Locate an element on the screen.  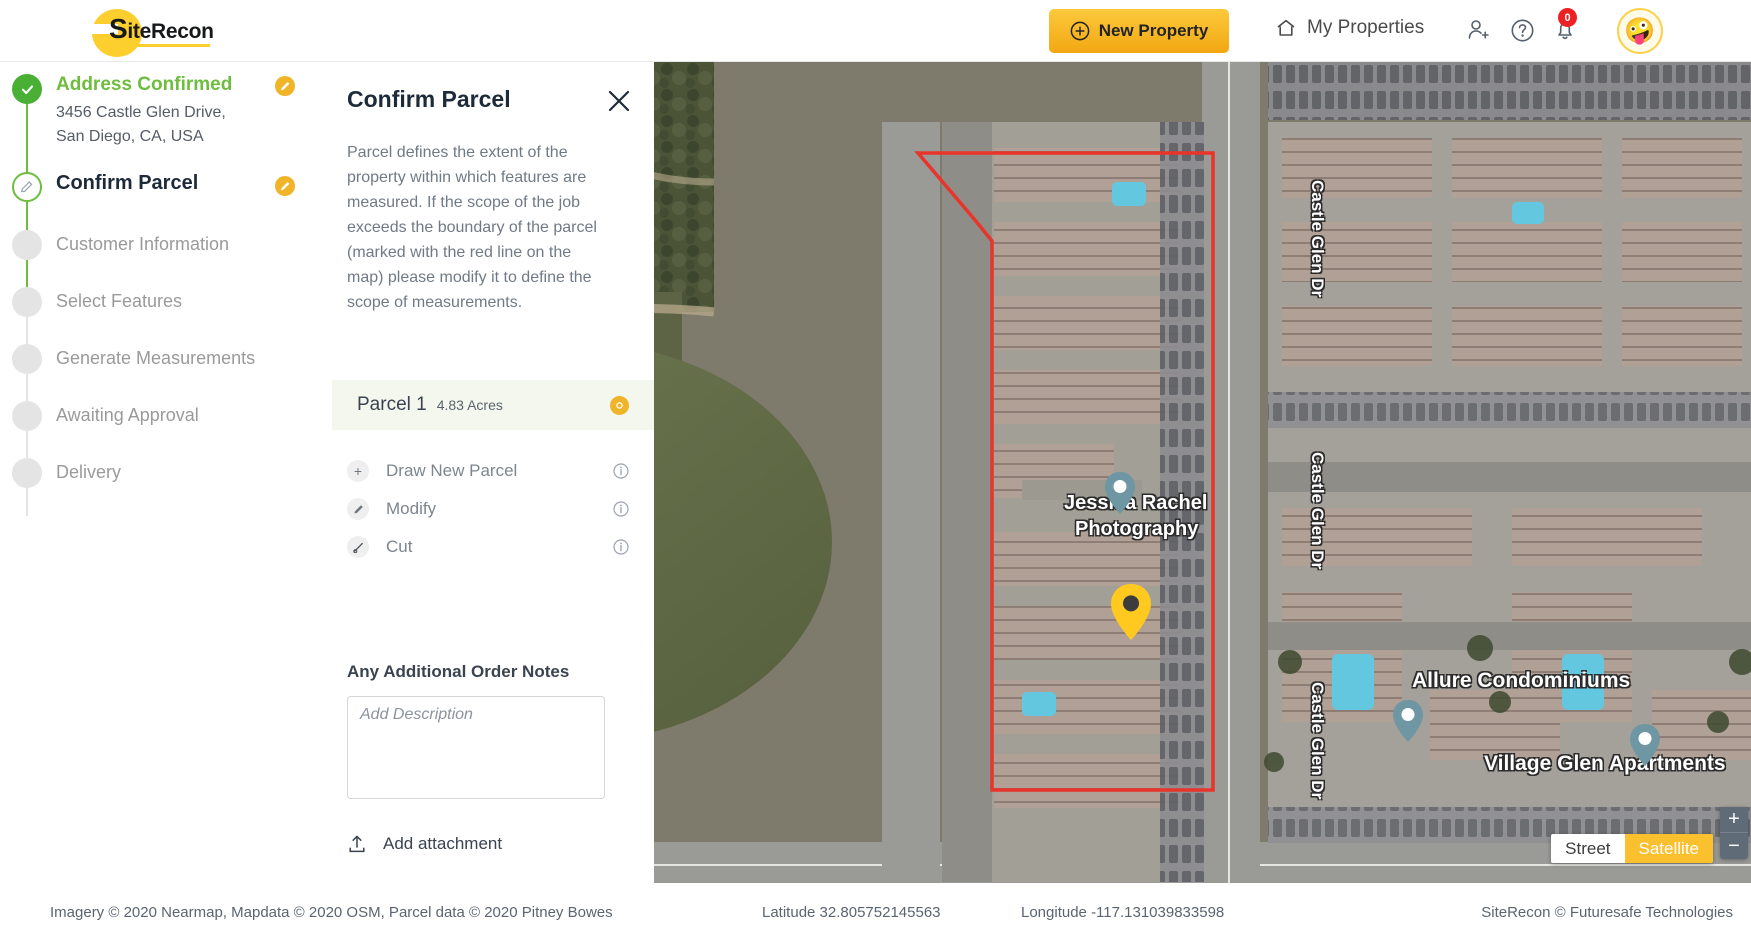
home-icon is located at coordinates (1286, 27).